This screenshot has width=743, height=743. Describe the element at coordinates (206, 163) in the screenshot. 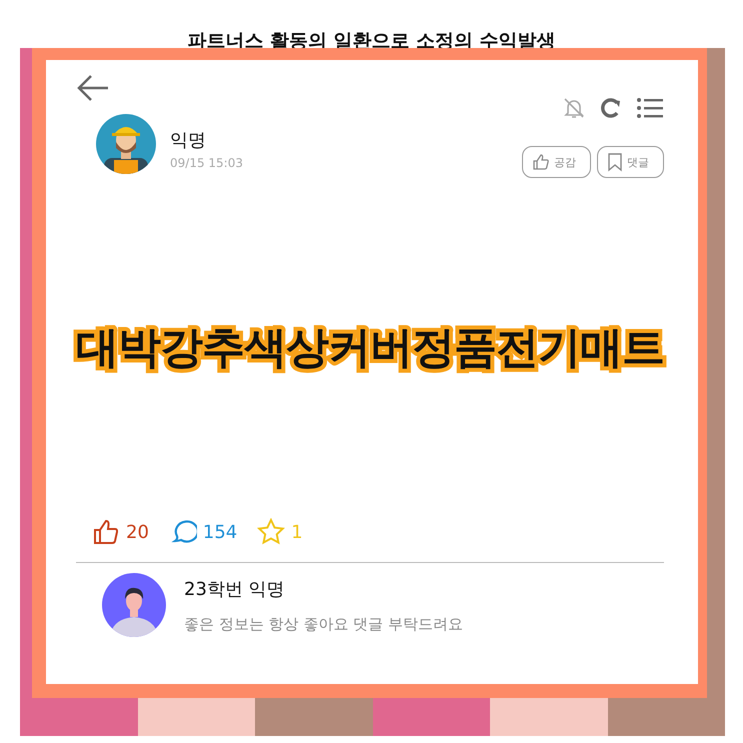

I see `post-time: 09/15 15:03` at that location.